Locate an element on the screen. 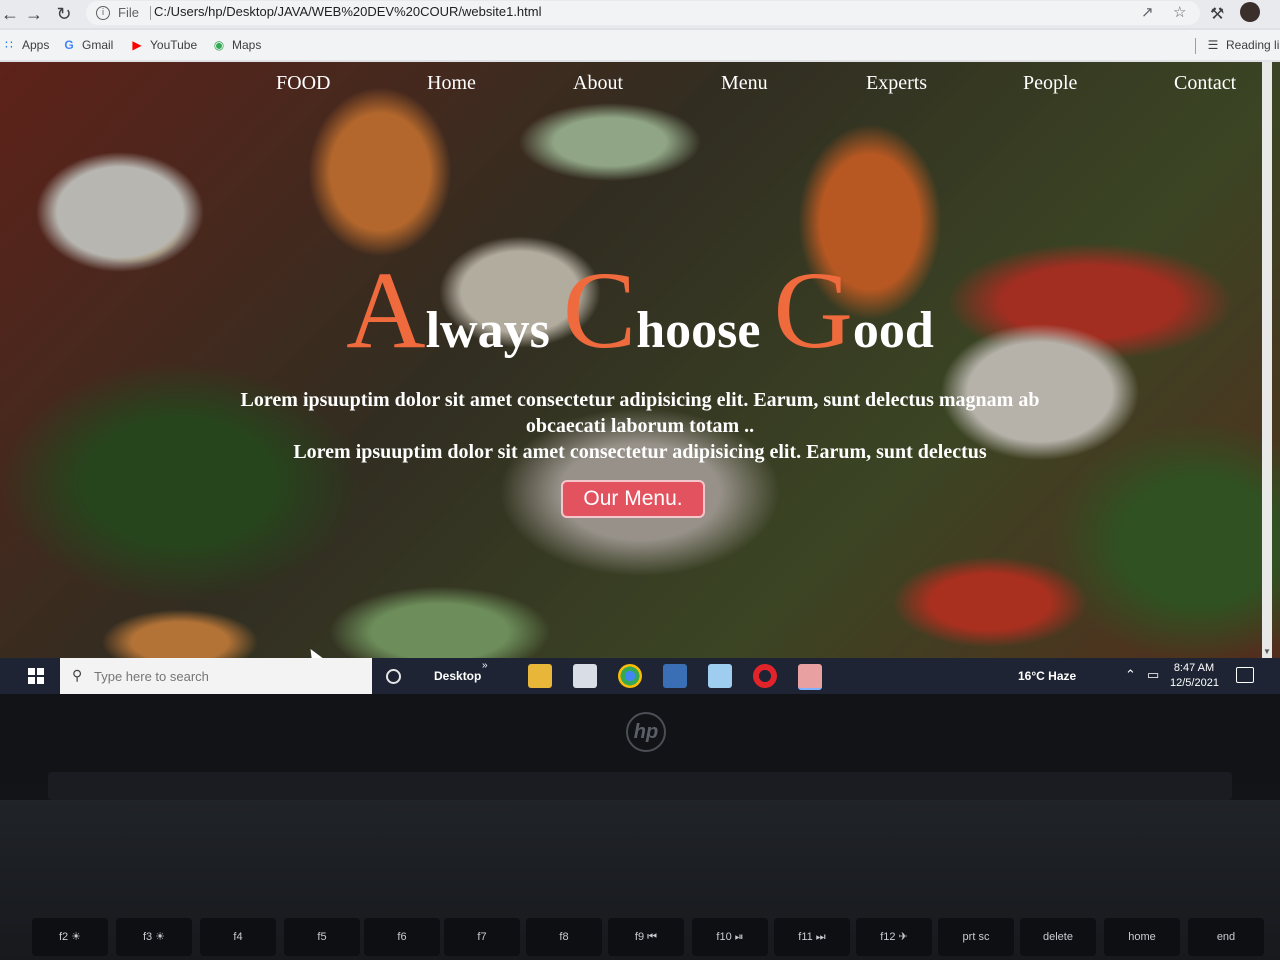 The height and width of the screenshot is (960, 1280). keyboard-key: home is located at coordinates (1142, 937).